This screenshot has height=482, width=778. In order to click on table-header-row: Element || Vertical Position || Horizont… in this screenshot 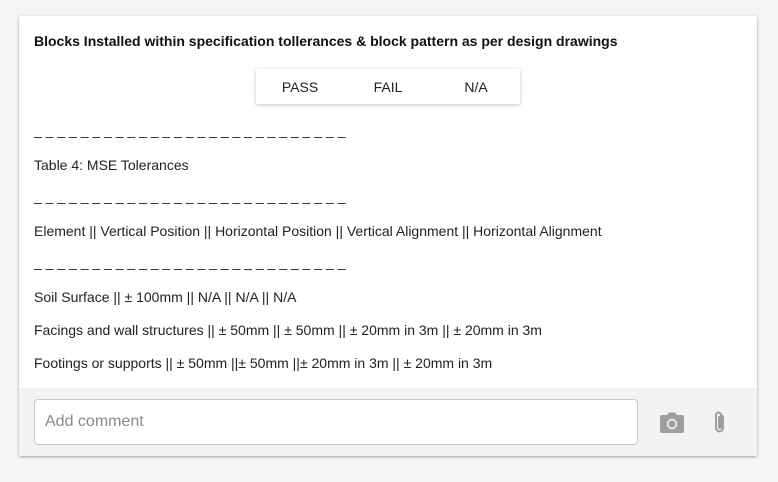, I will do `click(318, 231)`.